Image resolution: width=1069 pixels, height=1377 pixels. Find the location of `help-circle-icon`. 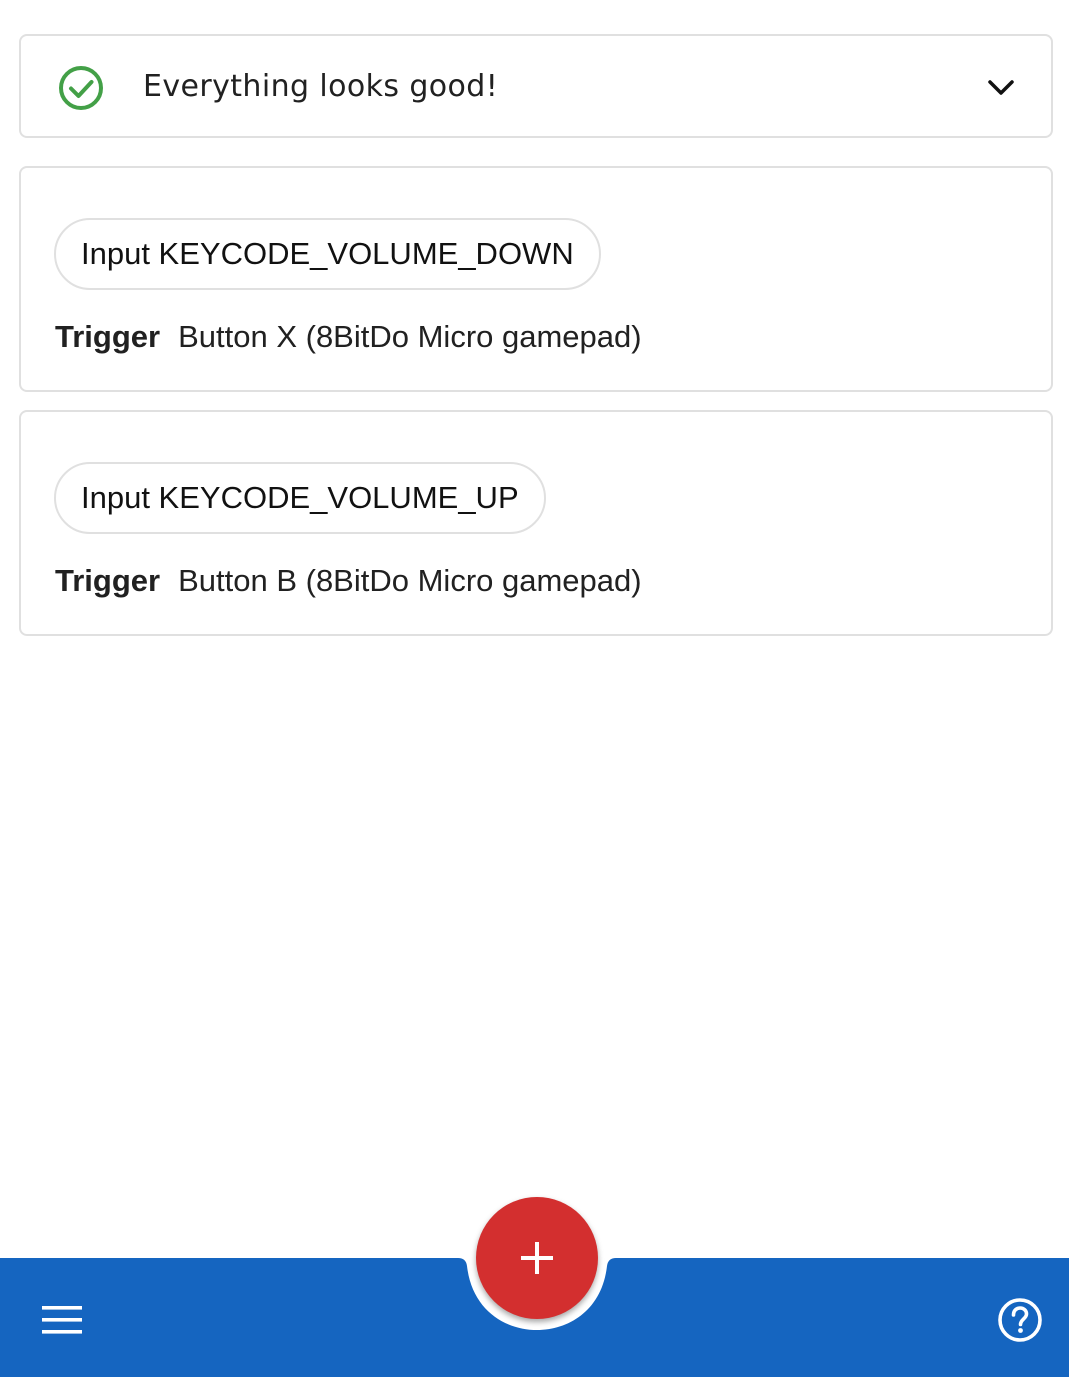

help-circle-icon is located at coordinates (1020, 1320).